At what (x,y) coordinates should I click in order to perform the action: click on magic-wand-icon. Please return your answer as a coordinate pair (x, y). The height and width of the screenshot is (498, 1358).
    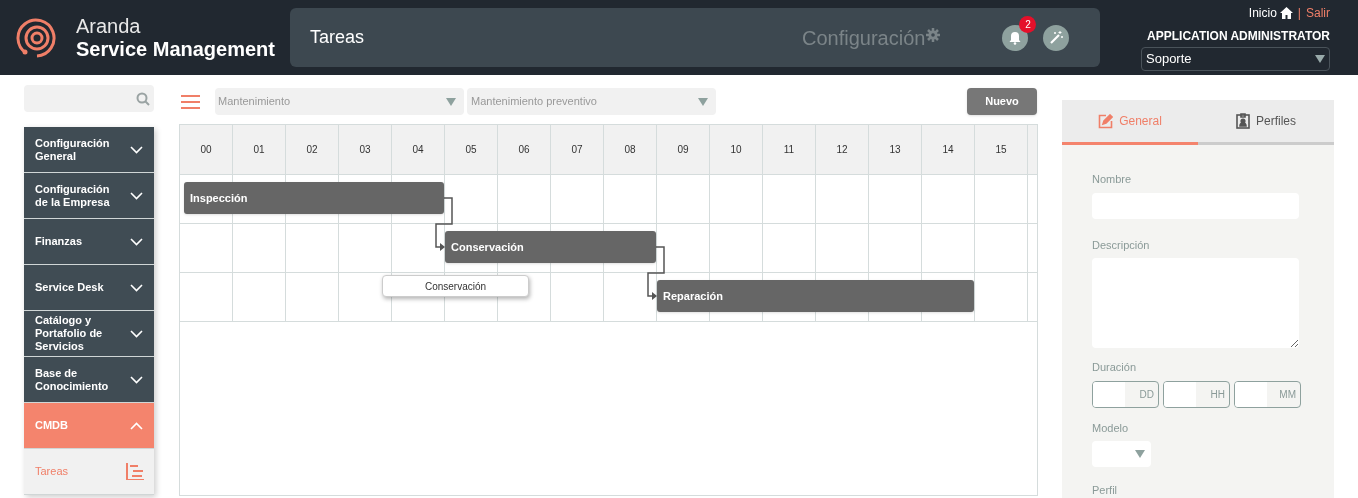
    Looking at the image, I should click on (1056, 37).